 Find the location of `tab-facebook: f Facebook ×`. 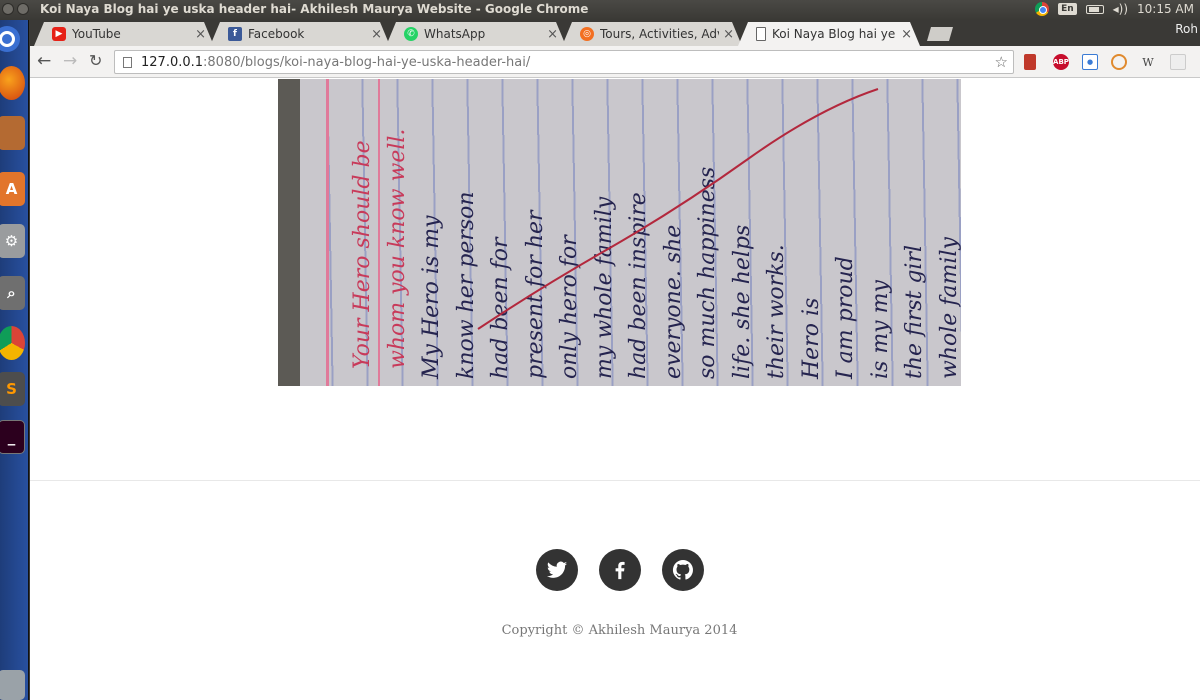

tab-facebook: f Facebook × is located at coordinates (300, 34).